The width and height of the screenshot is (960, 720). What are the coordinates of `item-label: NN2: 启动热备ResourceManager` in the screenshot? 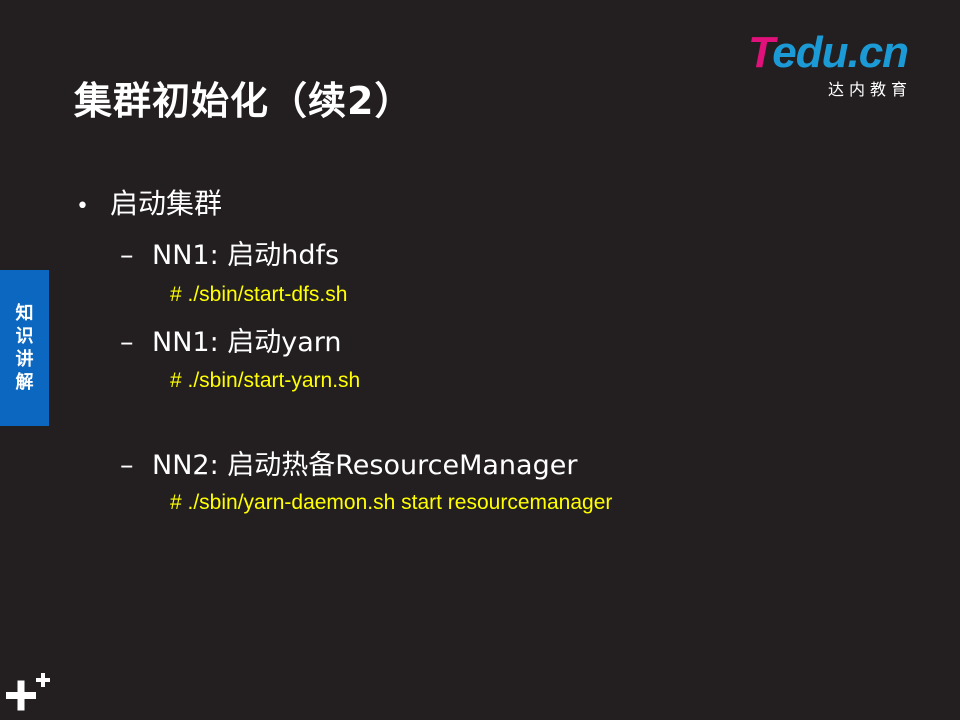 It's located at (365, 465).